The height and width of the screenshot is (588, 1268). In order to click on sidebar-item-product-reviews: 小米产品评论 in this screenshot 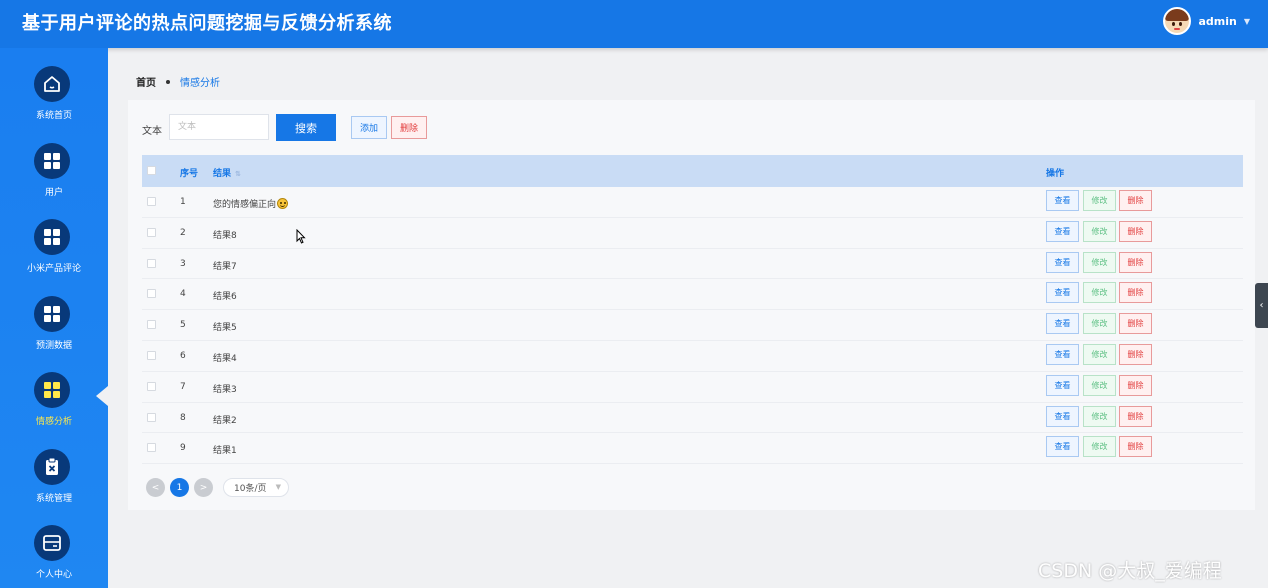, I will do `click(54, 255)`.